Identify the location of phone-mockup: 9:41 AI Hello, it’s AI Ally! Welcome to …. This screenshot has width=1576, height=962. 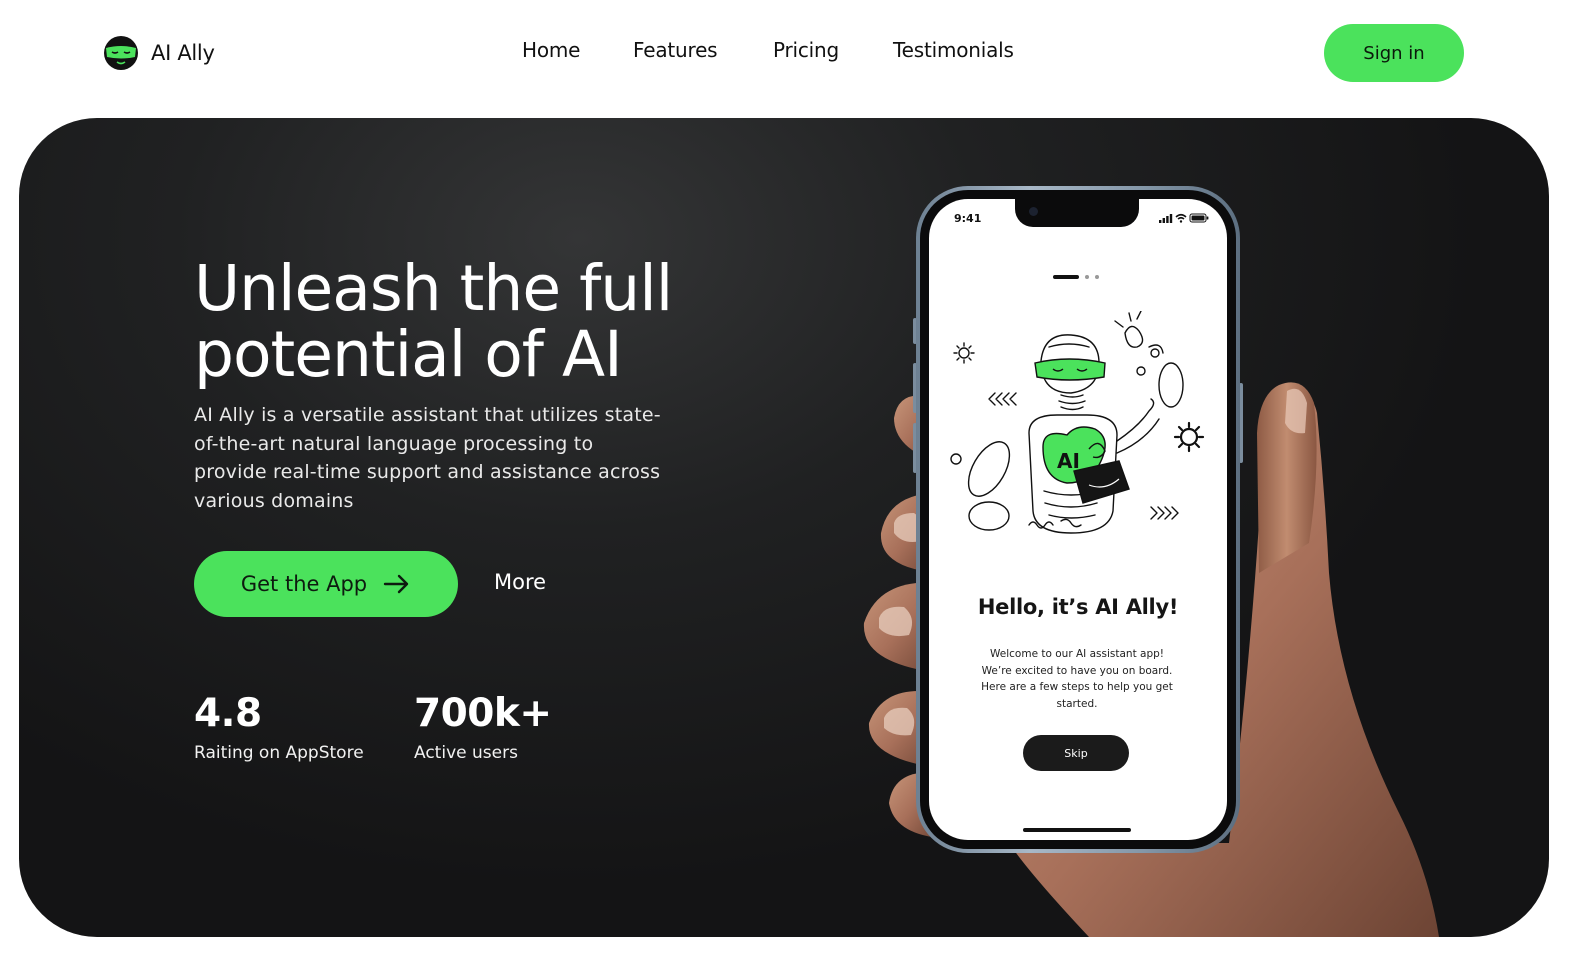
(1078, 519).